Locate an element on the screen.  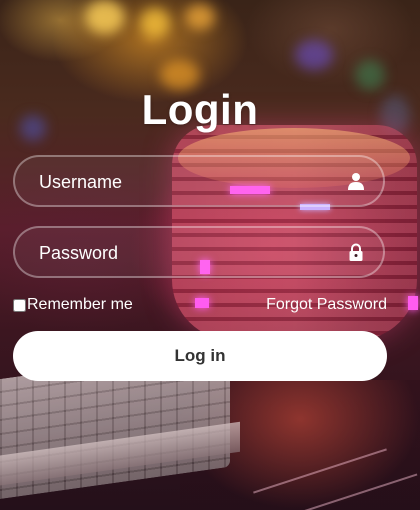
forgot-password-link: Forgot Password is located at coordinates (326, 305).